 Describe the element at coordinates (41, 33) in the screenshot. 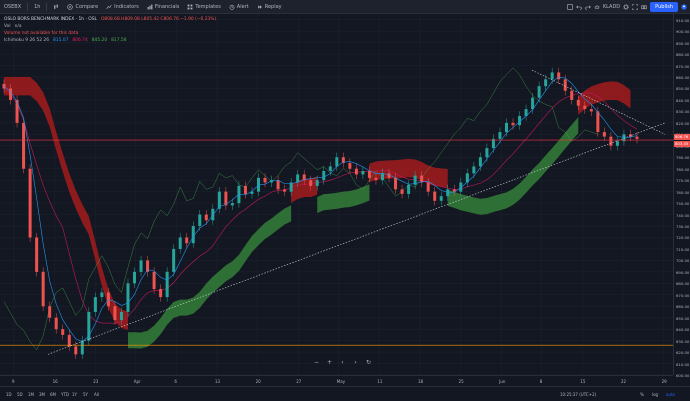

I see `volume-warning-row: Volume not available for this data` at that location.